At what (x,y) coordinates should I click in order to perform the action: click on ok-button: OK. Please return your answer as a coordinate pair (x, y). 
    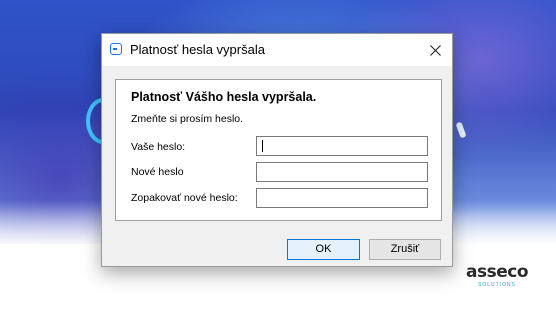
    Looking at the image, I should click on (323, 249).